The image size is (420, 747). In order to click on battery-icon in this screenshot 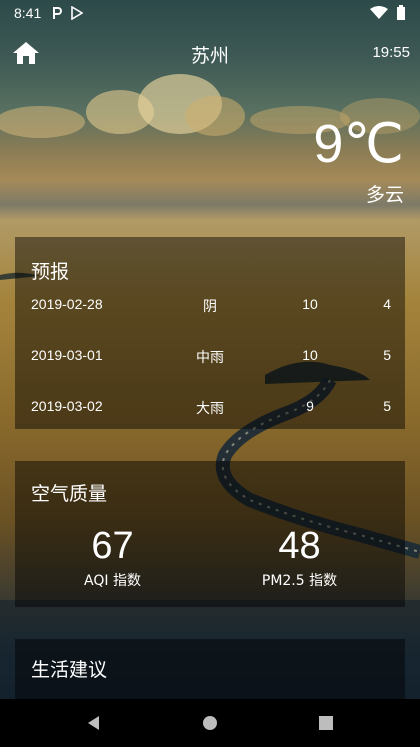, I will do `click(401, 12)`.